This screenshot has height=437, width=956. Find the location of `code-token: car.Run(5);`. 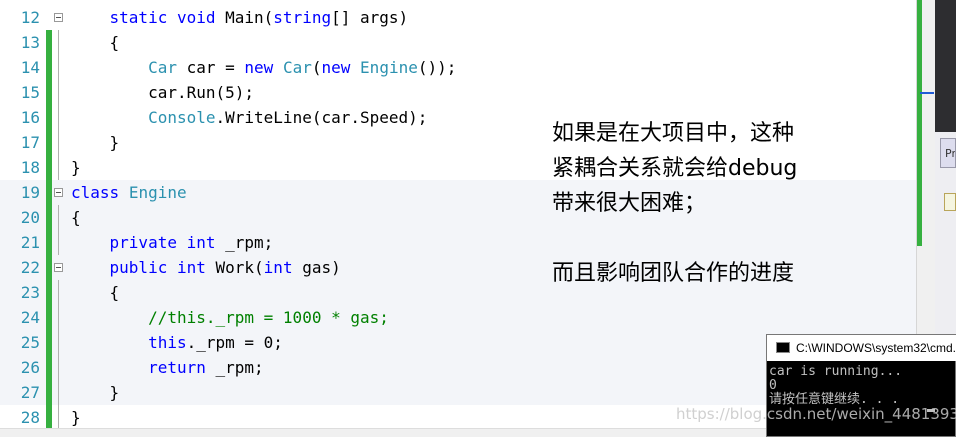

code-token: car.Run(5); is located at coordinates (163, 92).